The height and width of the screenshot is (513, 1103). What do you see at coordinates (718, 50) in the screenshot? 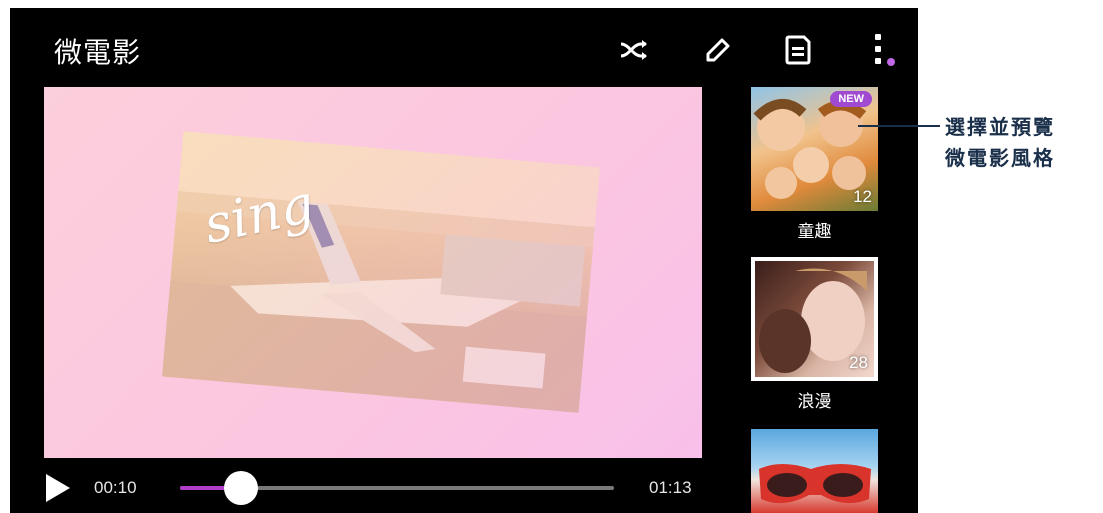
I see `pencil-icon` at bounding box center [718, 50].